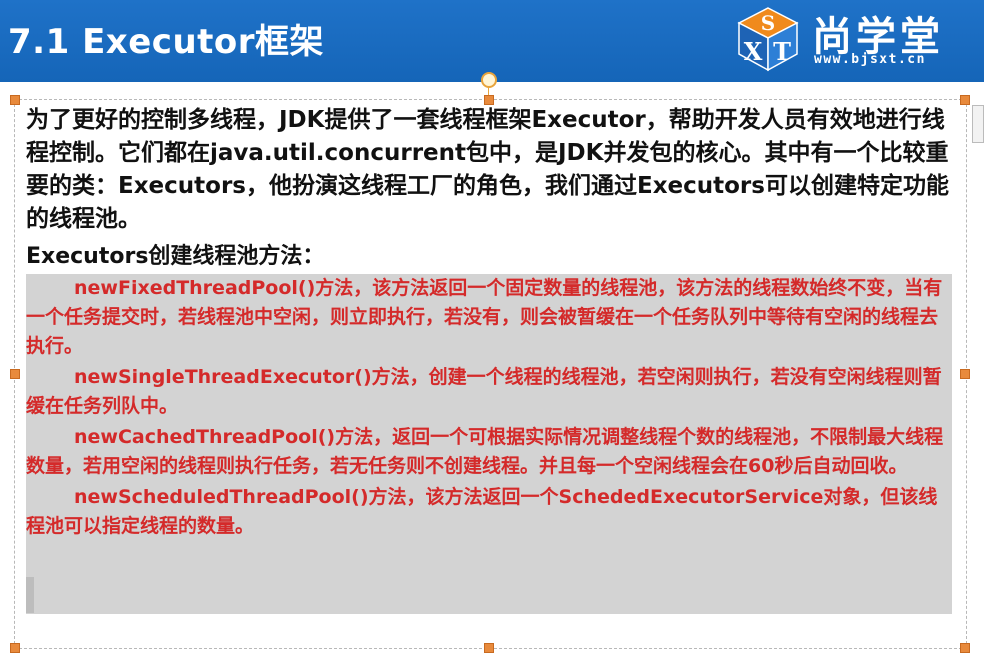  What do you see at coordinates (15, 100) in the screenshot?
I see `resize-handle-top-left` at bounding box center [15, 100].